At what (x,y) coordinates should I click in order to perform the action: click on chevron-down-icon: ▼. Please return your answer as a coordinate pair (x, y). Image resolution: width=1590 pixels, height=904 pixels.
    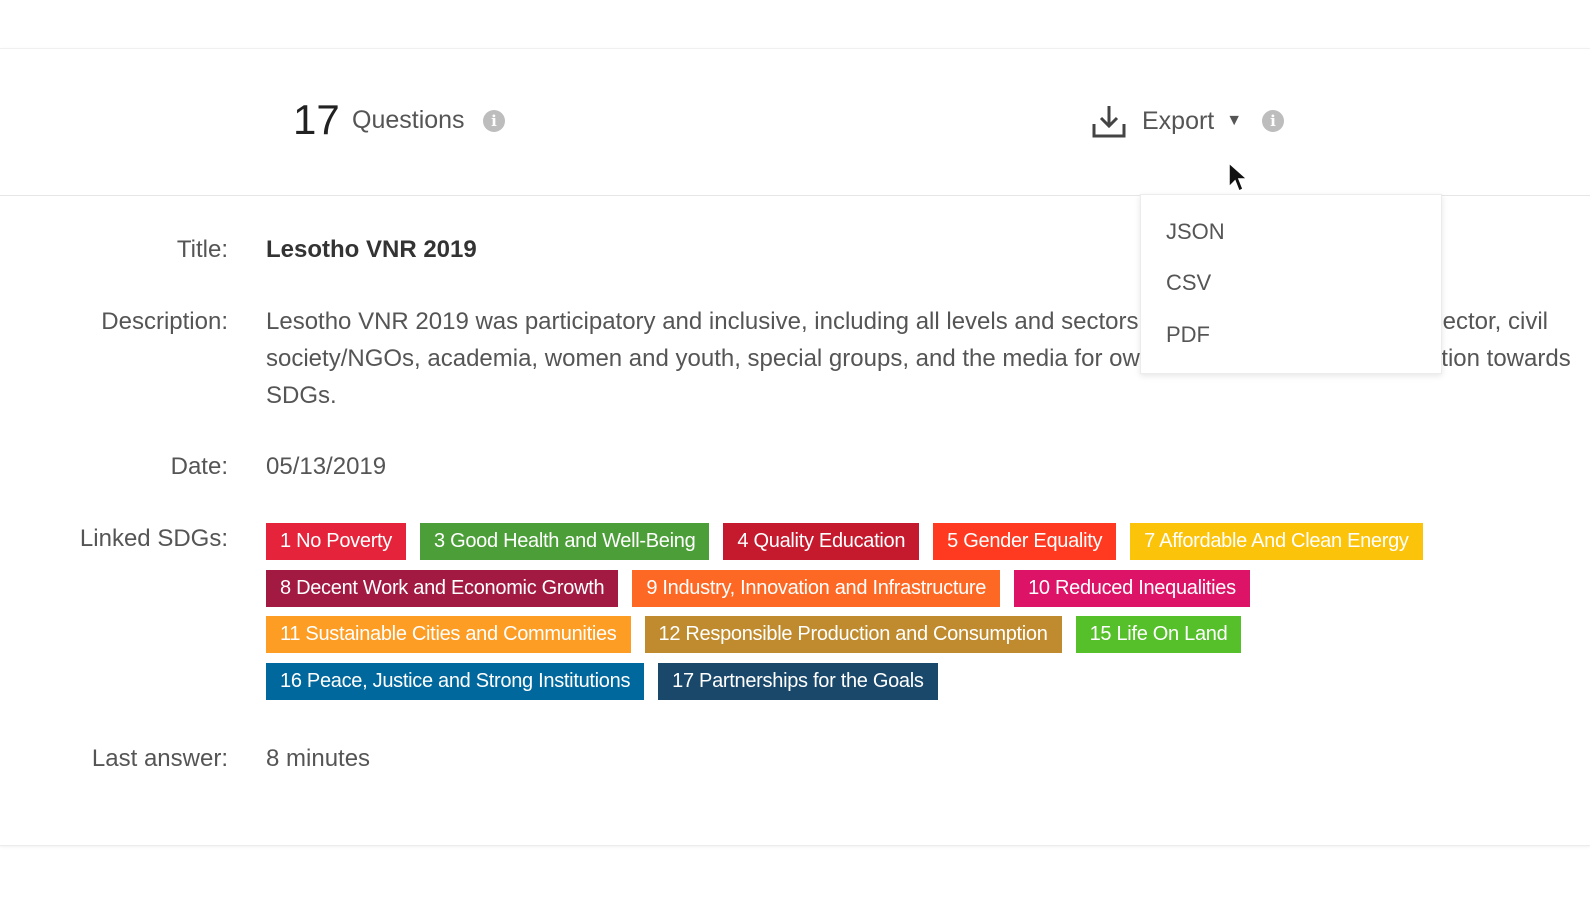
    Looking at the image, I should click on (1234, 121).